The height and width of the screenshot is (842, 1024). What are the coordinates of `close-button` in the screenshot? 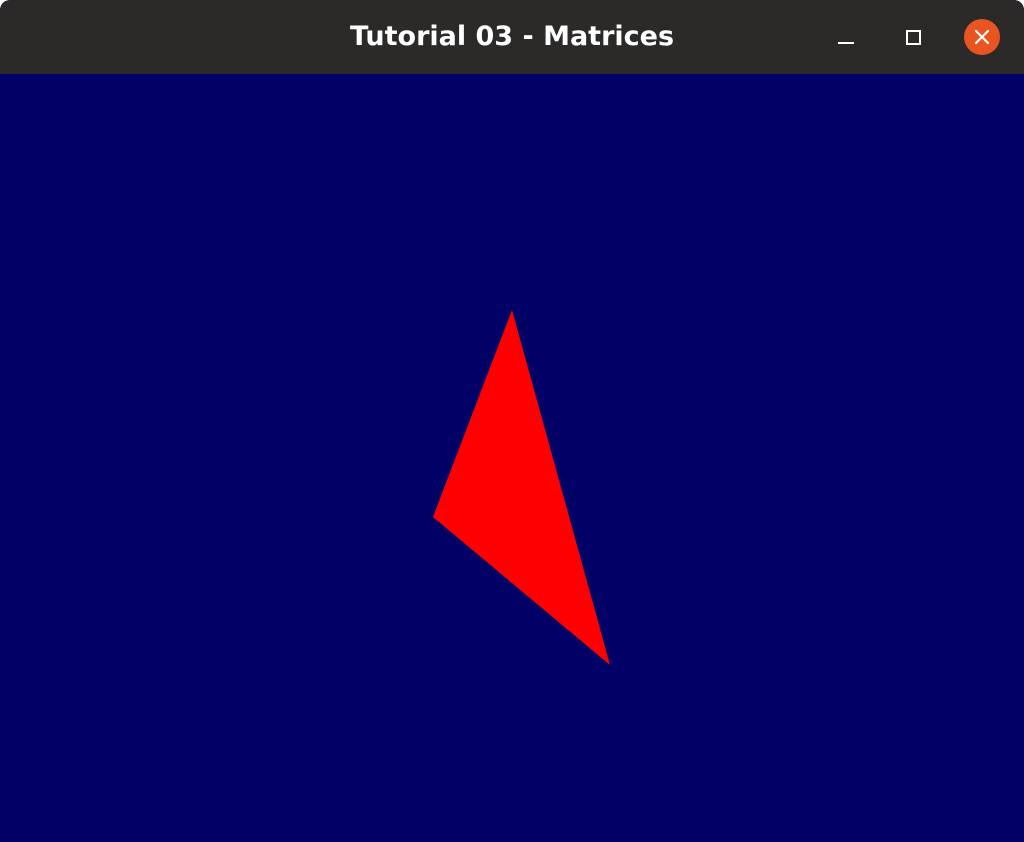 It's located at (982, 37).